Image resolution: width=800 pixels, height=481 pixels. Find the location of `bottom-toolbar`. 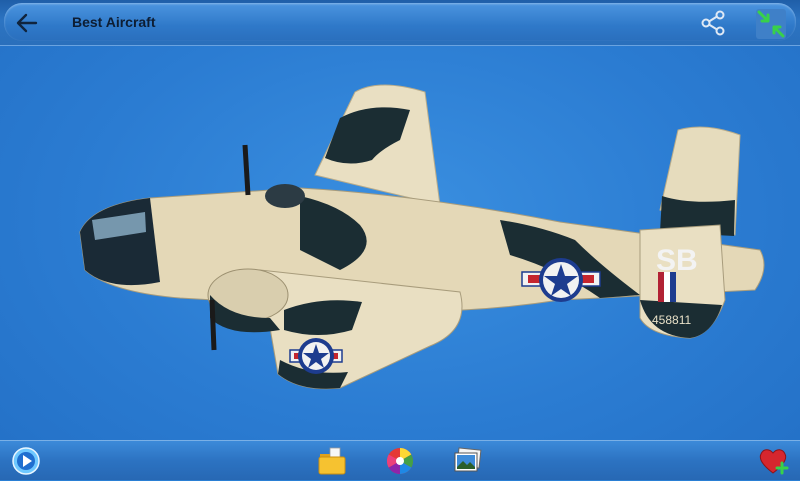

bottom-toolbar is located at coordinates (400, 460).